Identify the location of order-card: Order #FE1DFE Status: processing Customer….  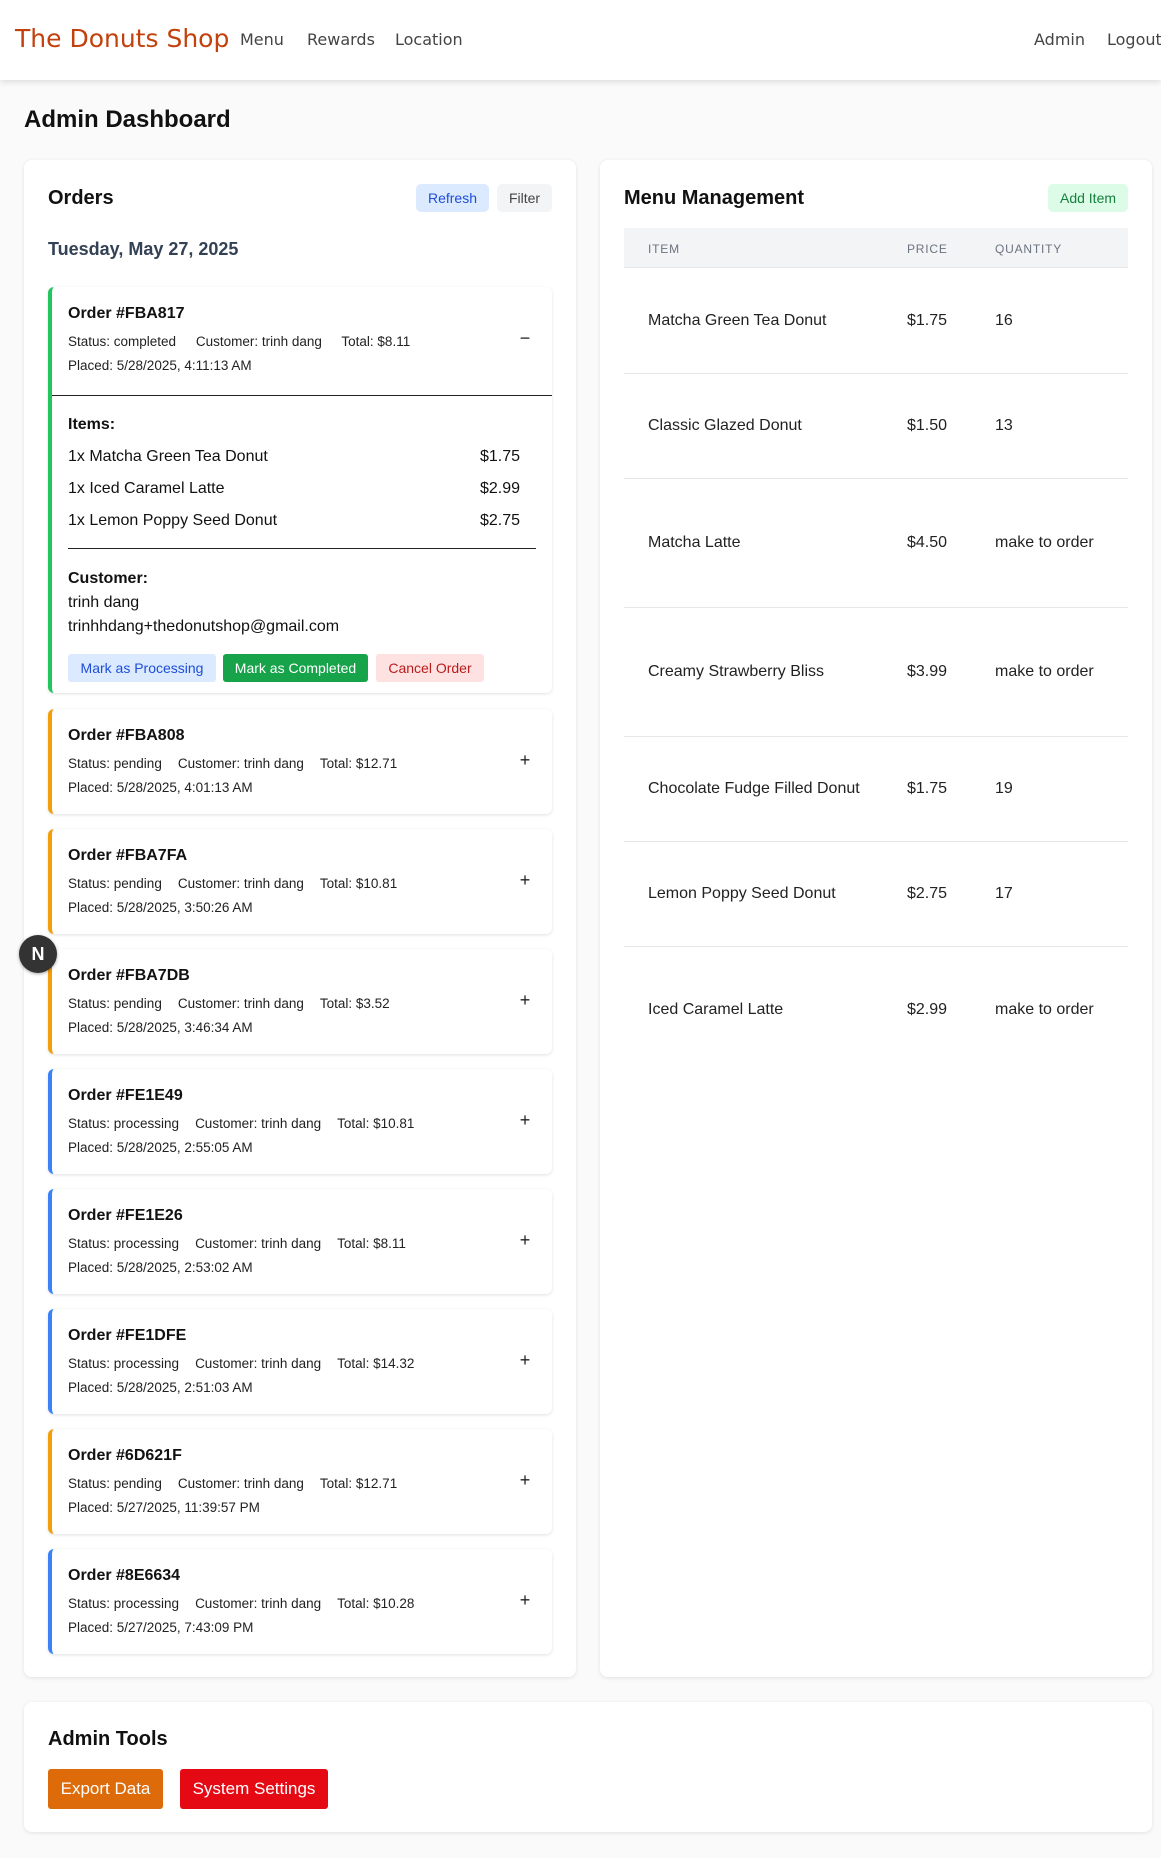
(300, 1361).